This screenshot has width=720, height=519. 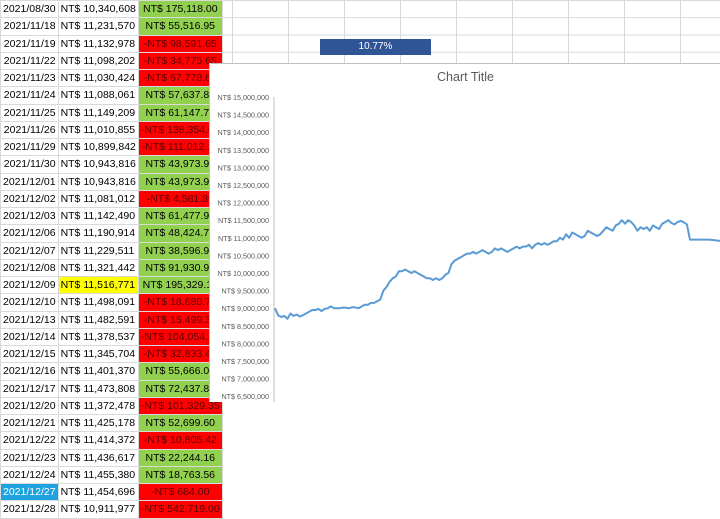 What do you see at coordinates (29, 61) in the screenshot?
I see `date-cell: 2021/11/22` at bounding box center [29, 61].